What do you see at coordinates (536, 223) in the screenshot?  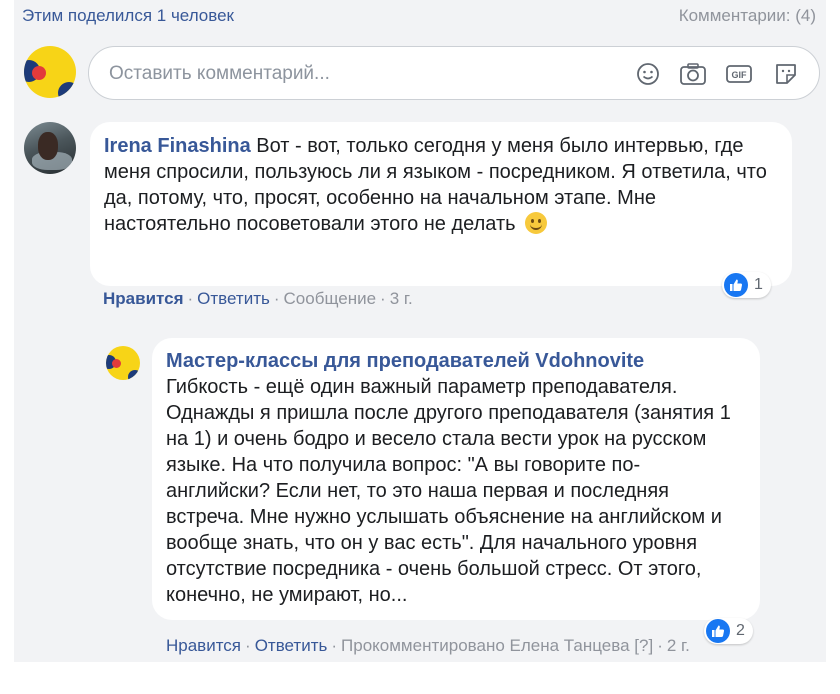 I see `smile-emoji-icon` at bounding box center [536, 223].